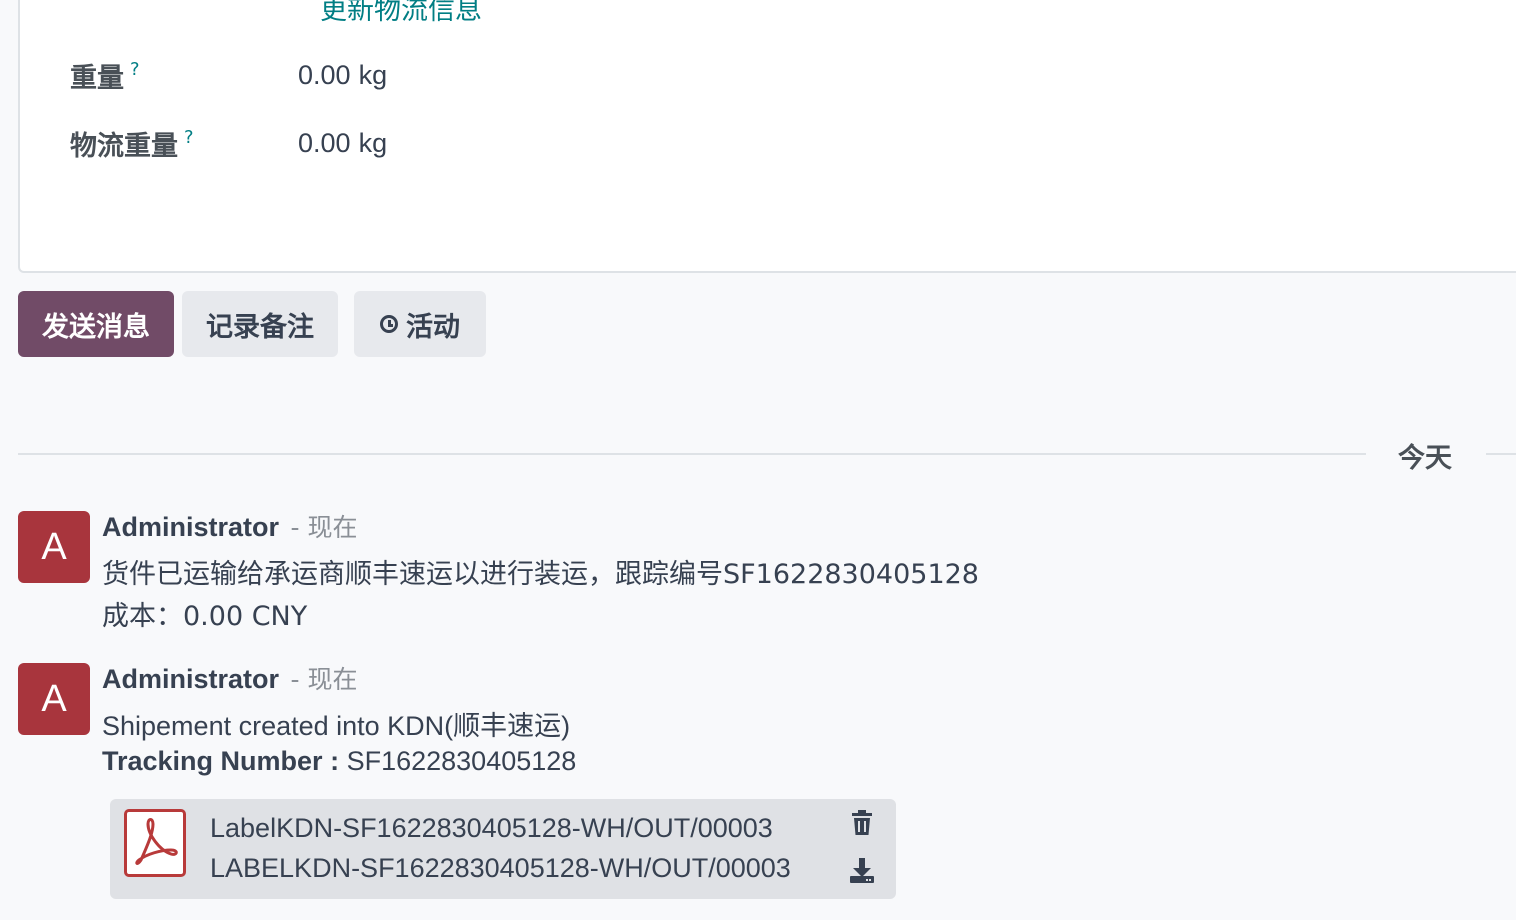  Describe the element at coordinates (1425, 458) in the screenshot. I see `date-separator-label: 今天` at that location.